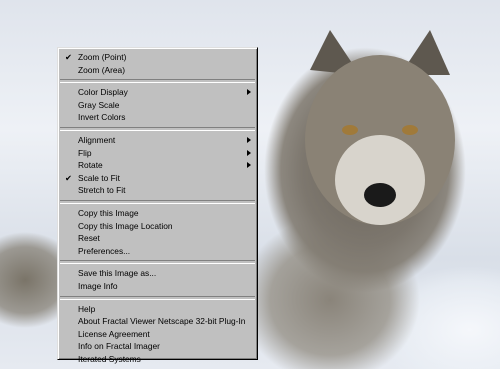 The image size is (500, 369). What do you see at coordinates (99, 104) in the screenshot?
I see `menu-item-label: Gray Scale` at bounding box center [99, 104].